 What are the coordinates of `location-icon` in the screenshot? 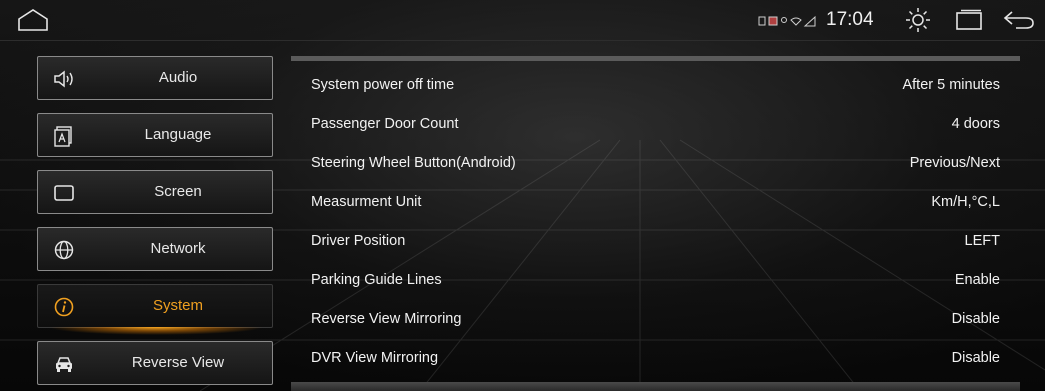 It's located at (784, 20).